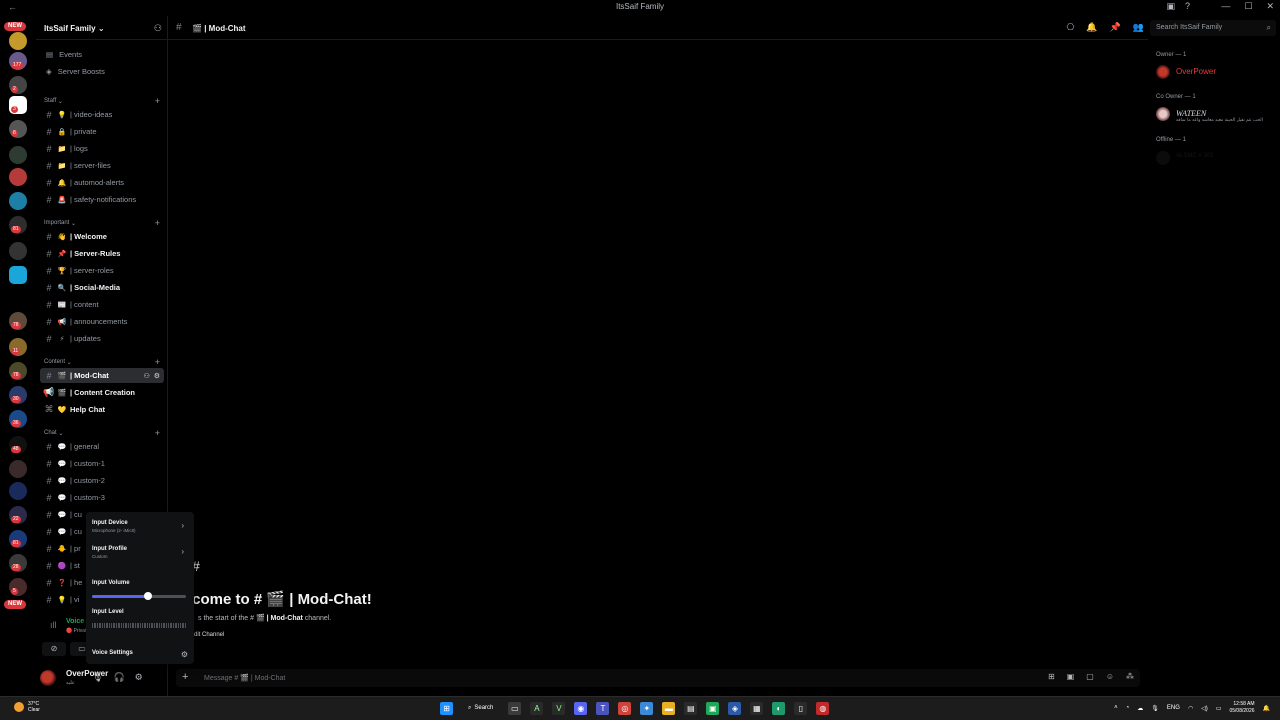  Describe the element at coordinates (1071, 676) in the screenshot. I see `gif-icon: ▣` at that location.